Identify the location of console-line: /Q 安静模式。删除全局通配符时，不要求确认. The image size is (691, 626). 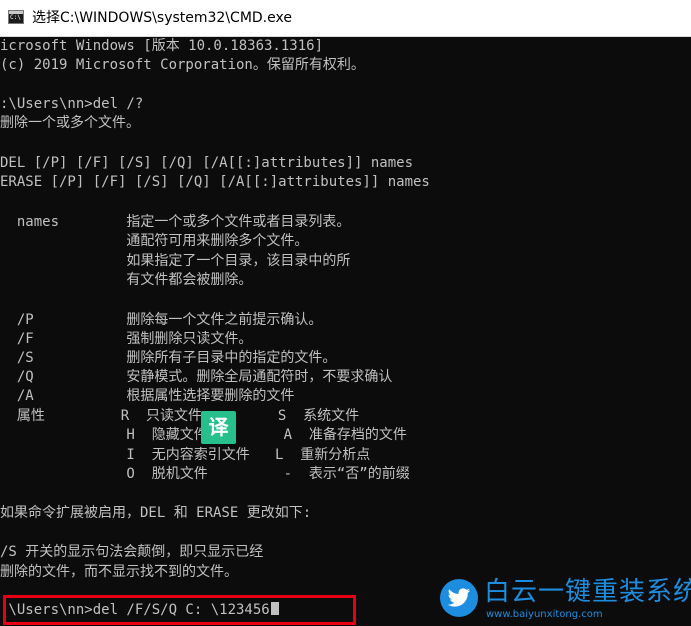
(196, 377).